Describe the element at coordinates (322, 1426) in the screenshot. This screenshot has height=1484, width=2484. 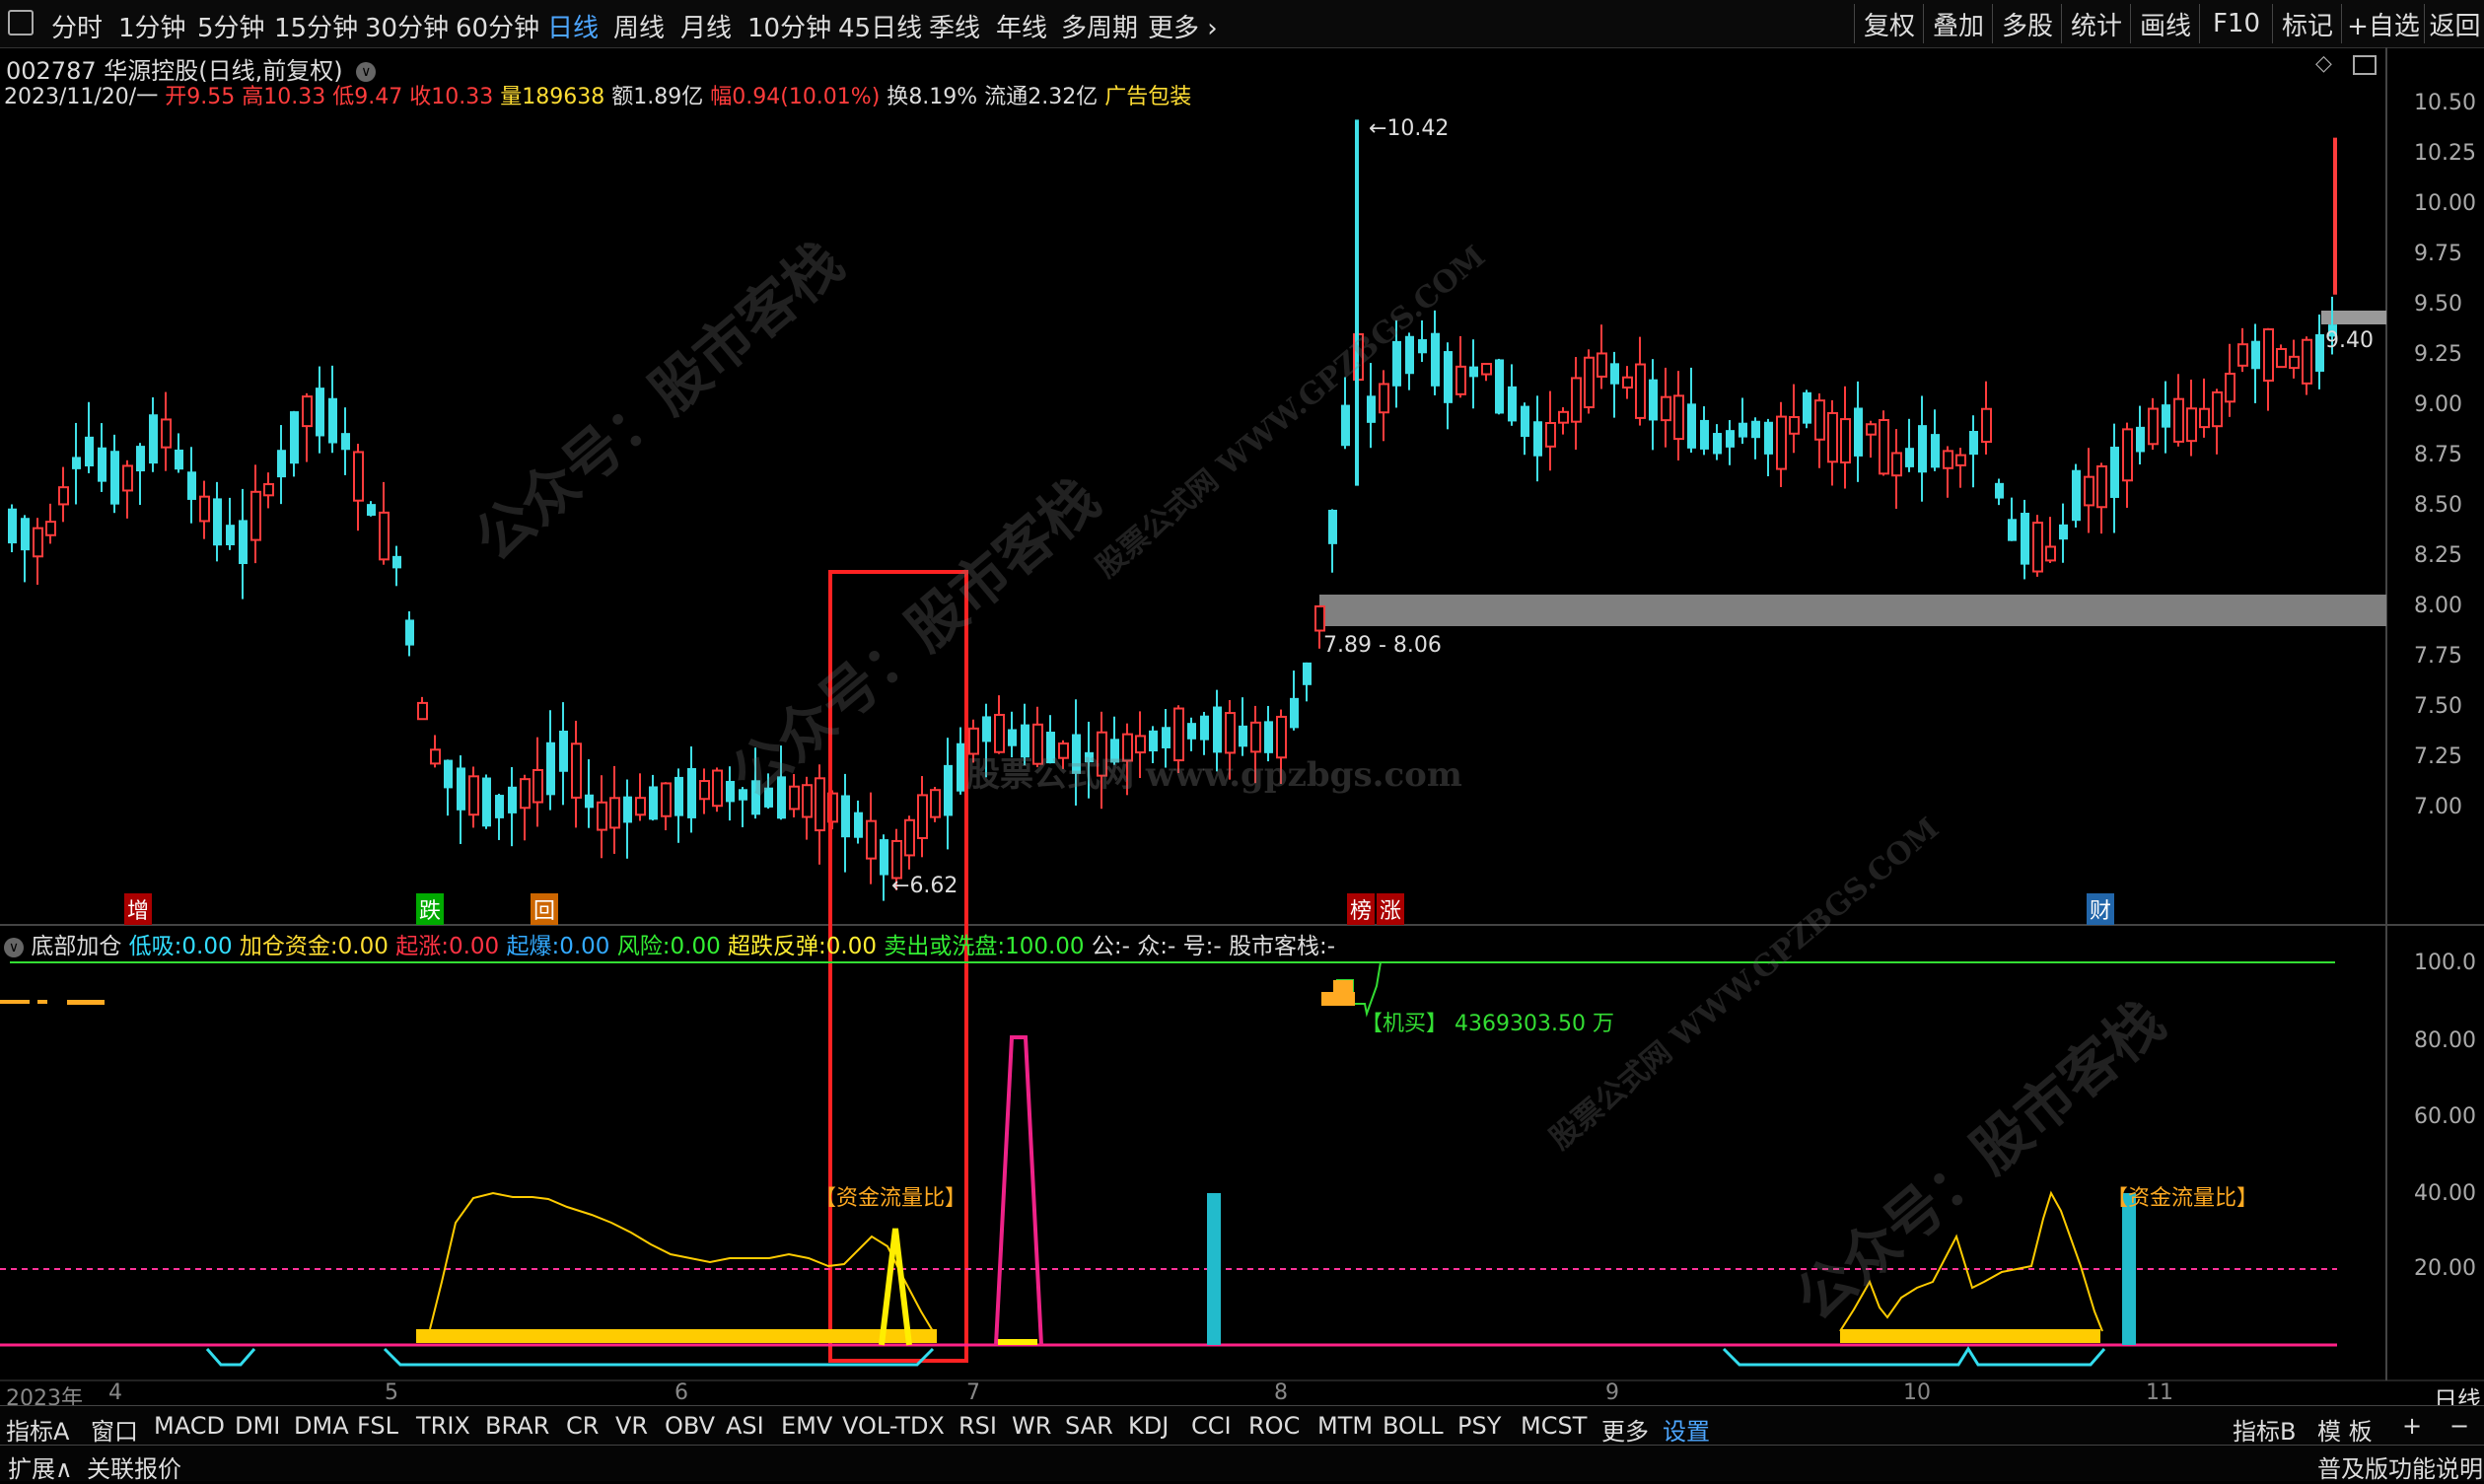
I see `tab-dma: DMA` at that location.